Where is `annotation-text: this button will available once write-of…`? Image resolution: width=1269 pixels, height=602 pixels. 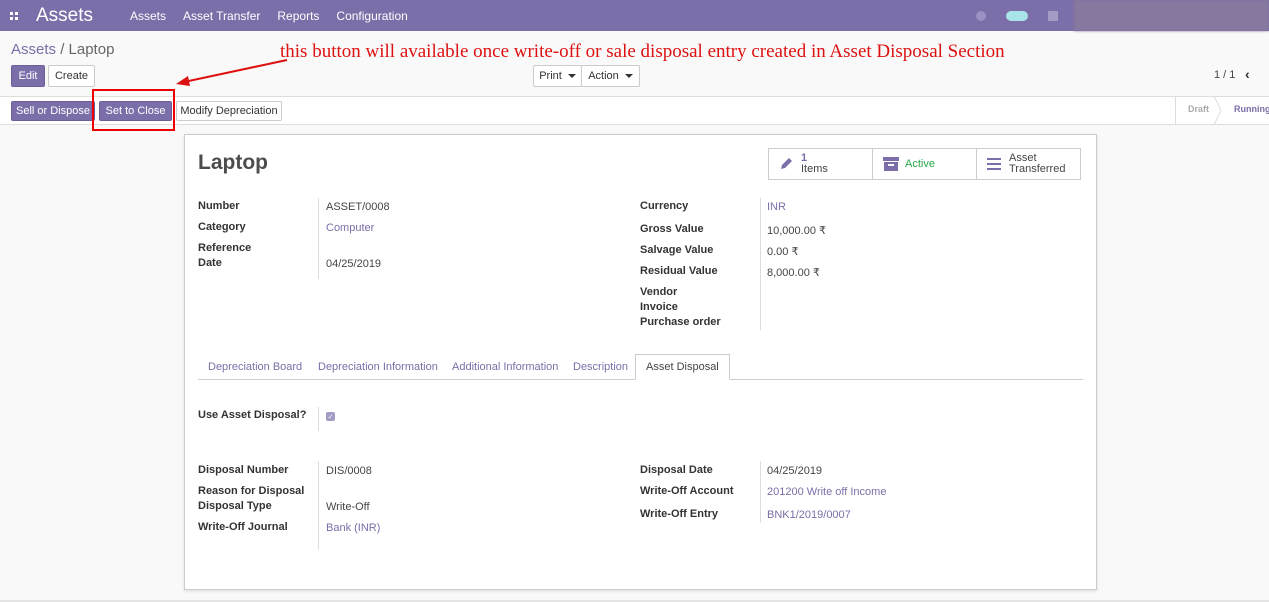 annotation-text: this button will available once write-of… is located at coordinates (642, 51).